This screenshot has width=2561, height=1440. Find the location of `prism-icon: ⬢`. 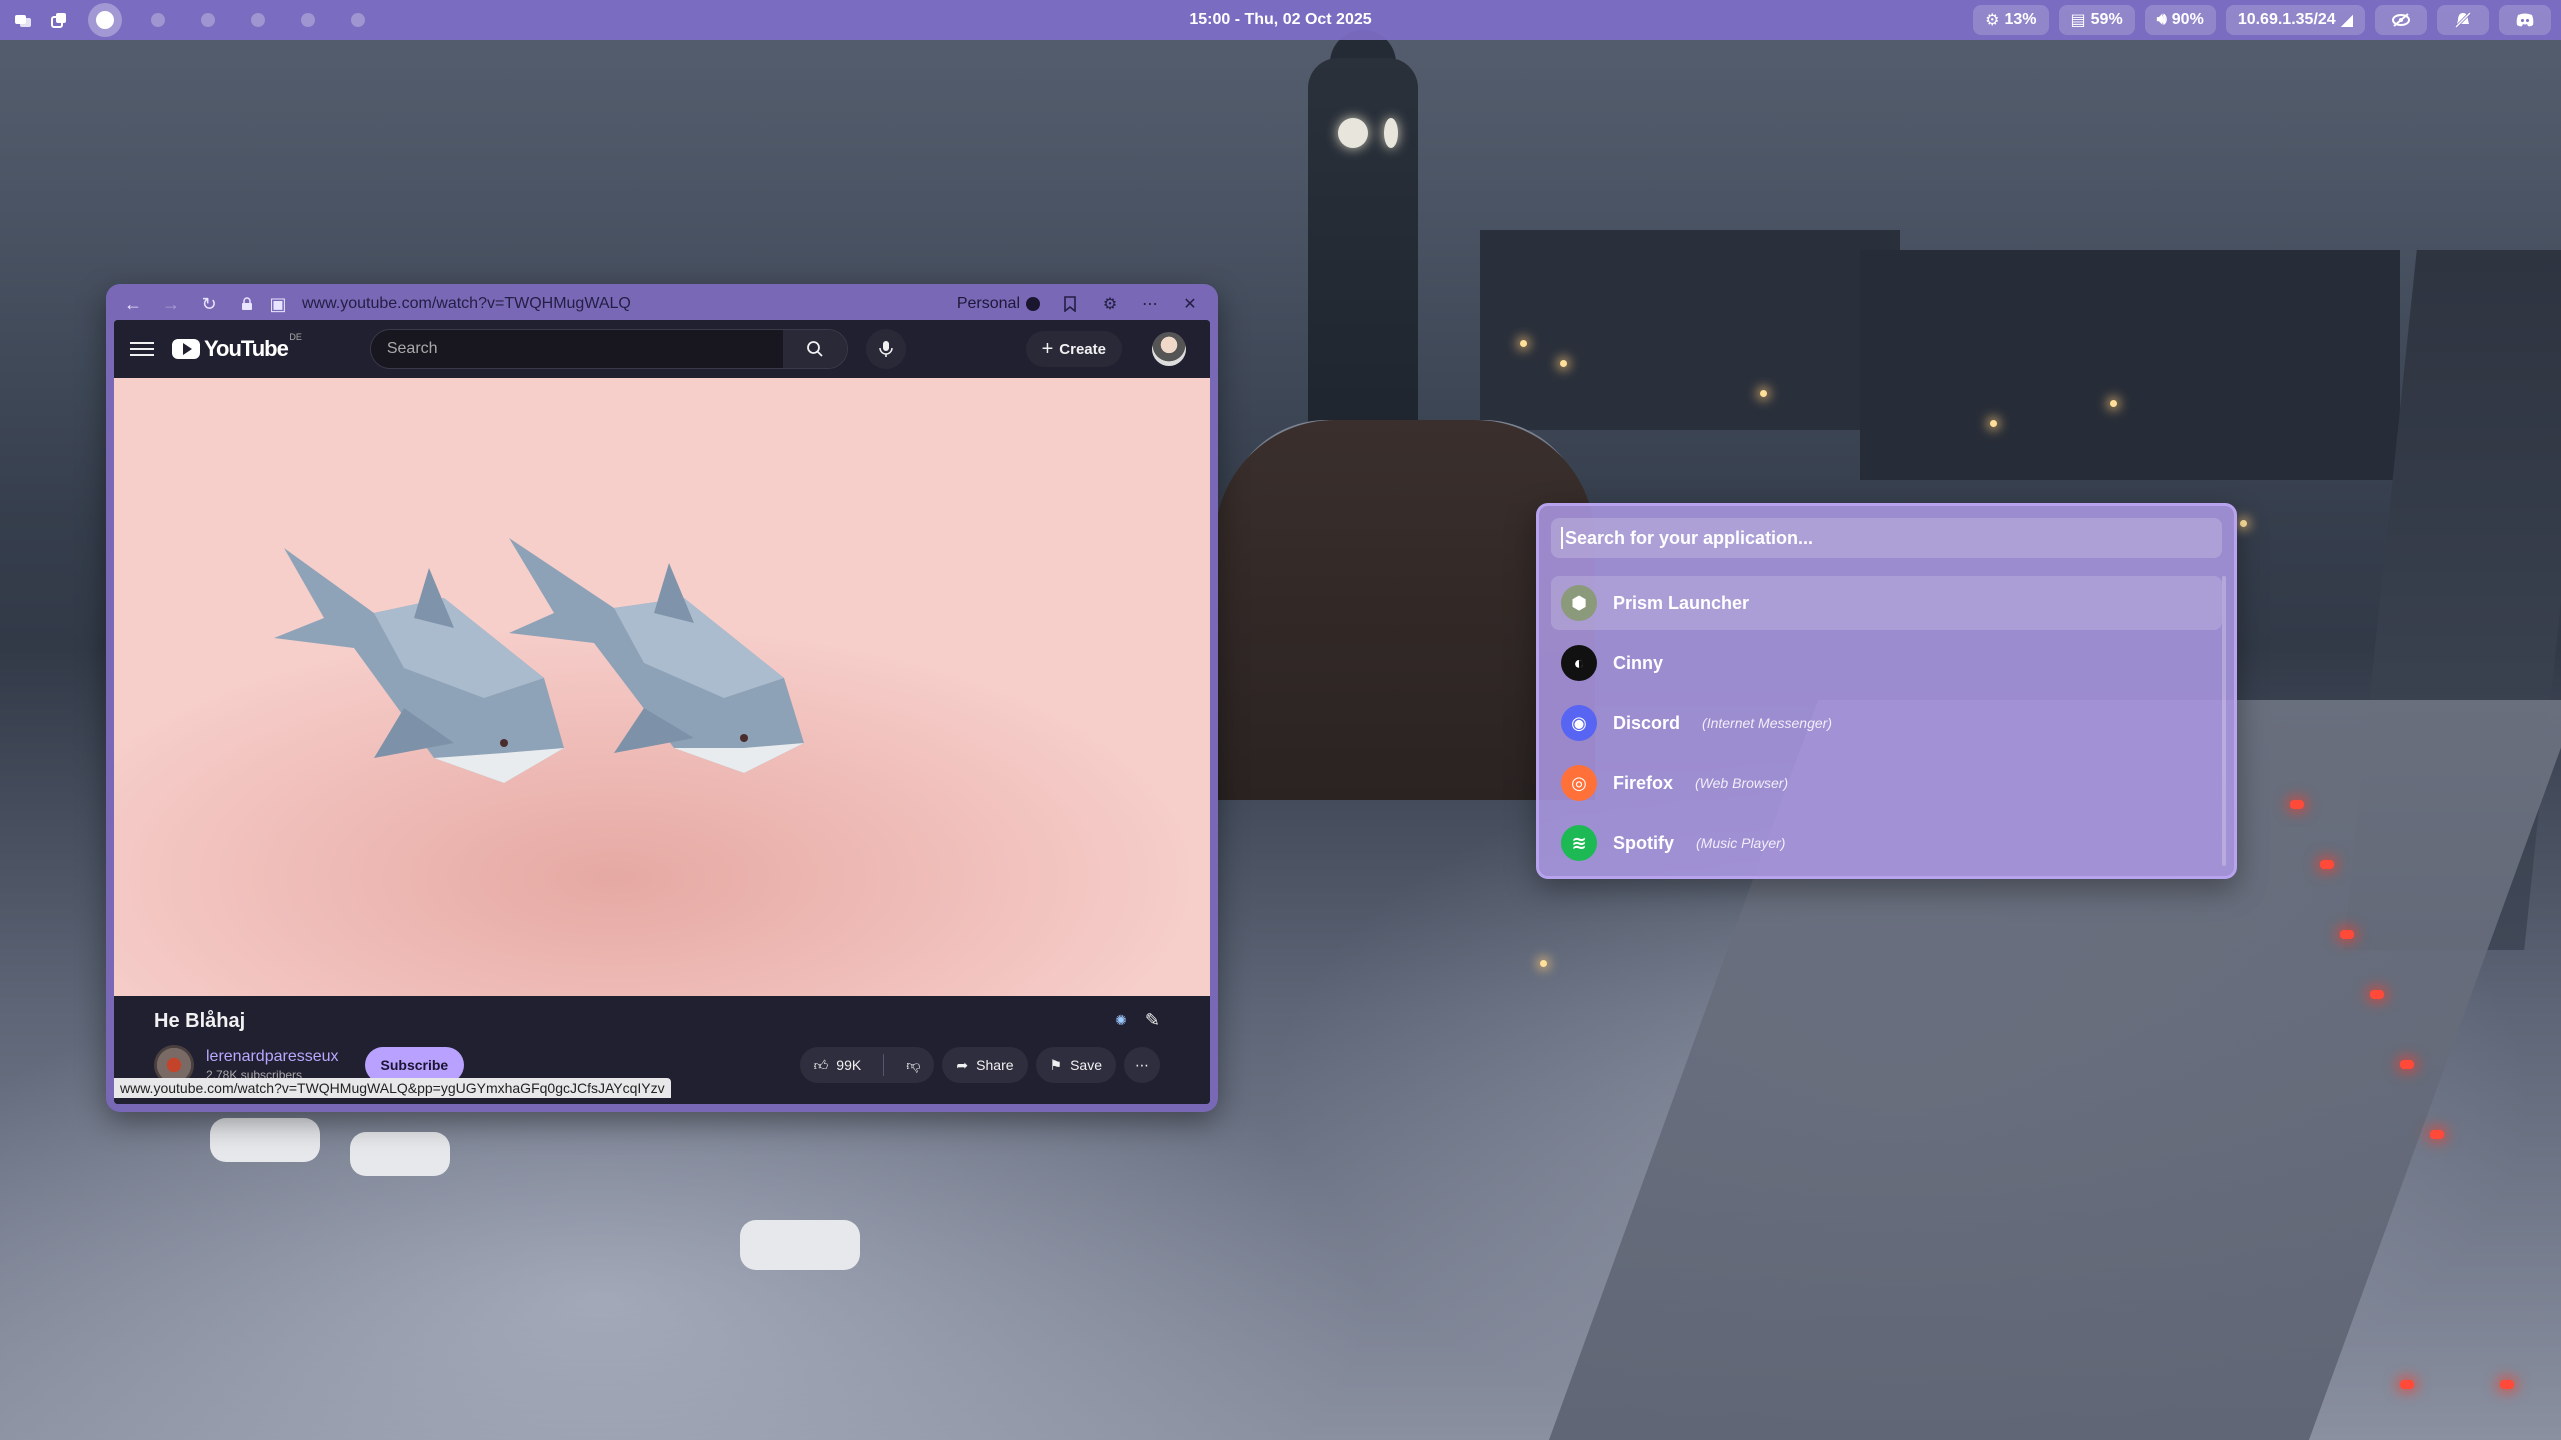

prism-icon: ⬢ is located at coordinates (1579, 603).